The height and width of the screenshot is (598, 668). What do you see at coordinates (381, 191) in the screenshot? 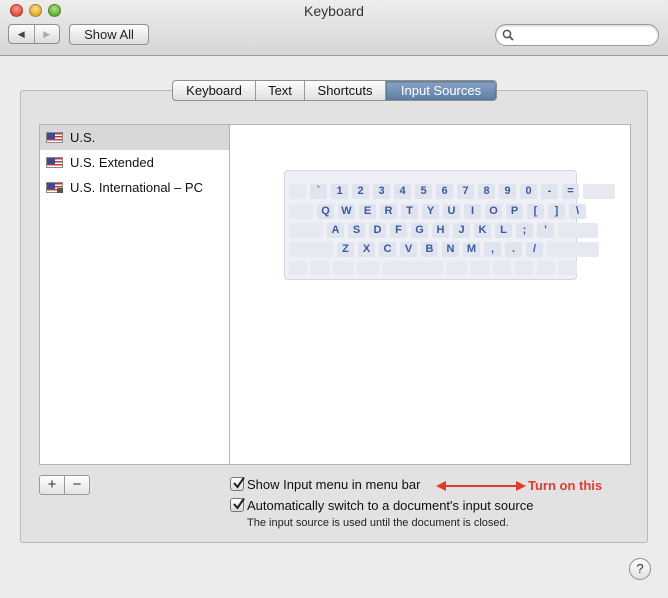
I see `keyboard-key: 3` at bounding box center [381, 191].